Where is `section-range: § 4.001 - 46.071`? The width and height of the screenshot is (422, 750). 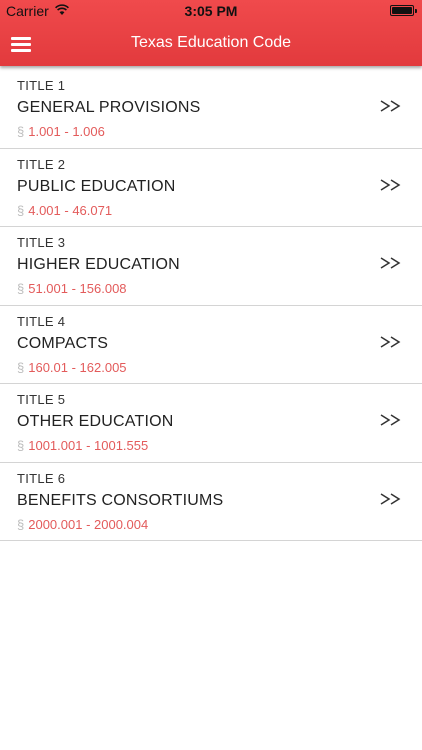 section-range: § 4.001 - 46.071 is located at coordinates (64, 210).